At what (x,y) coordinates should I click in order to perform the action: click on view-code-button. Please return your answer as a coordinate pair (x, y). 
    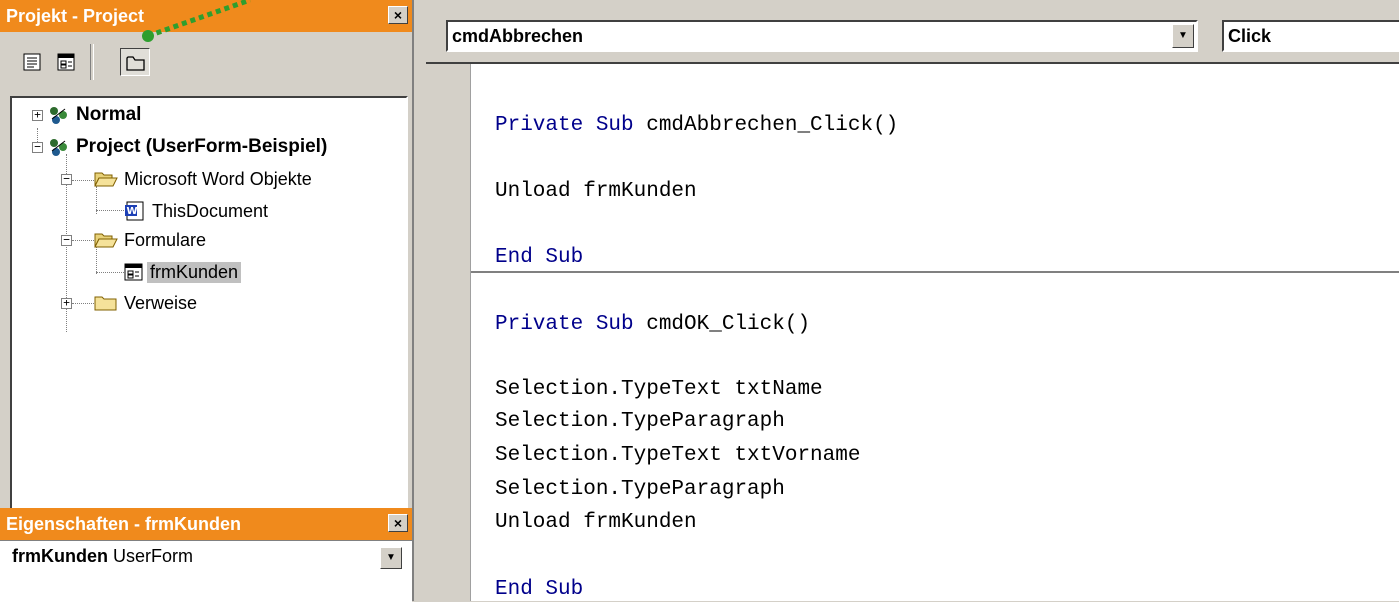
    Looking at the image, I should click on (33, 62).